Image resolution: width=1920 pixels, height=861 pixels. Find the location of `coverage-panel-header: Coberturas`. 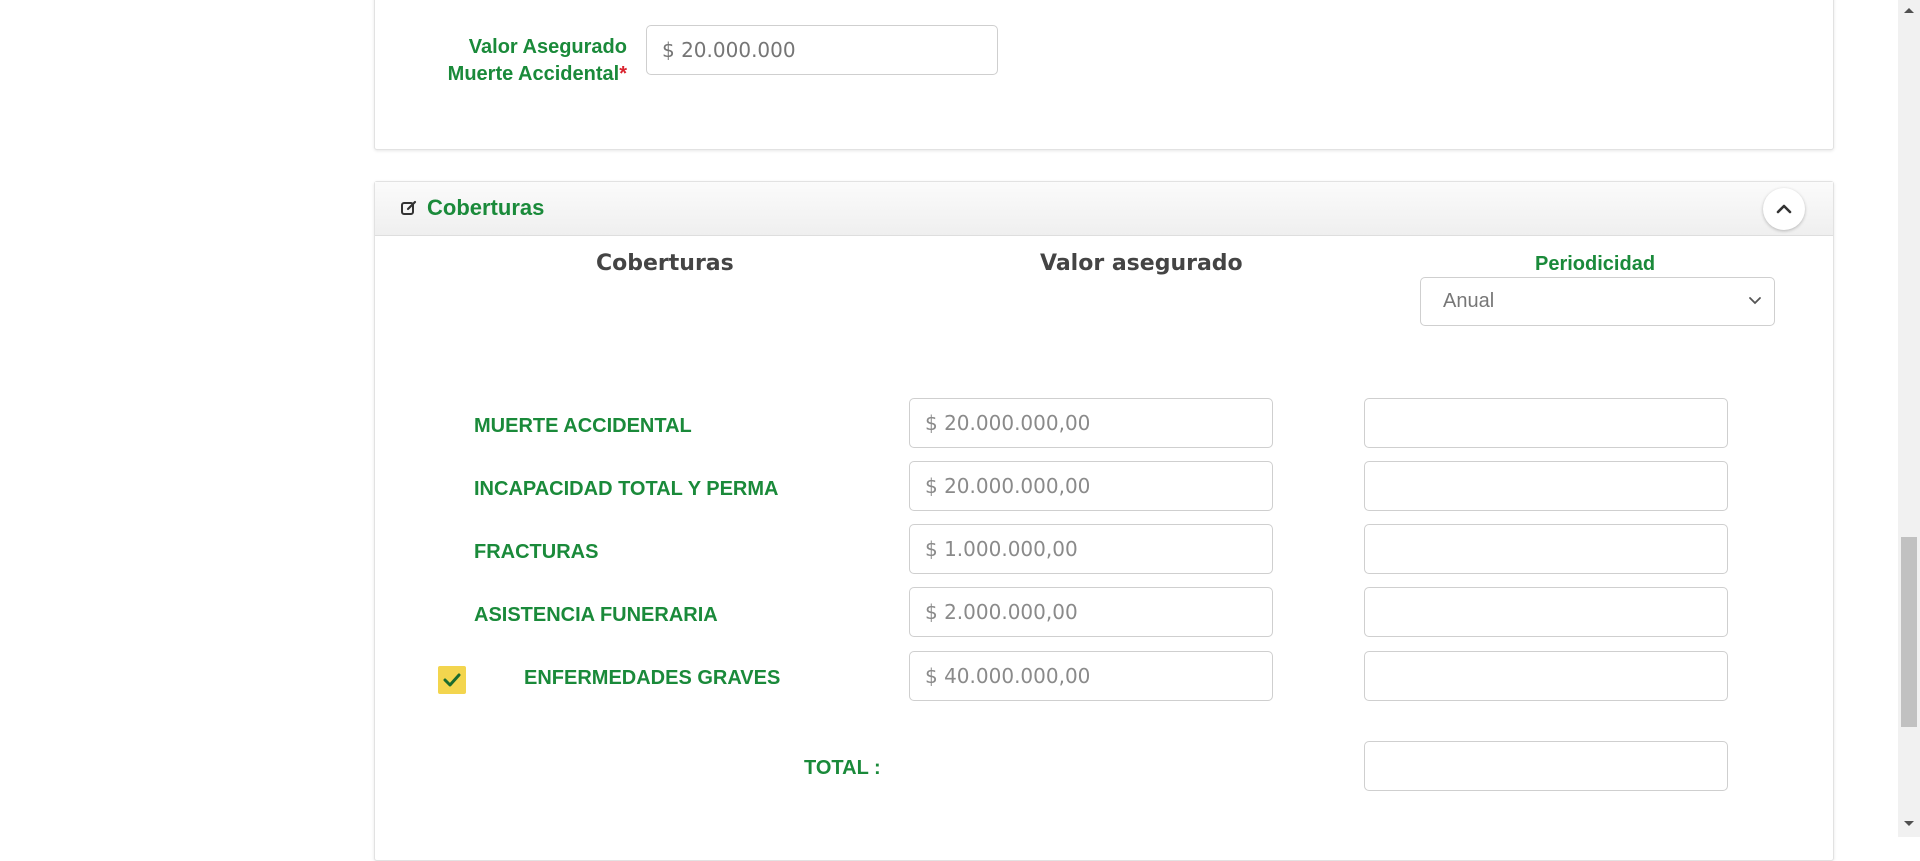

coverage-panel-header: Coberturas is located at coordinates (1104, 209).